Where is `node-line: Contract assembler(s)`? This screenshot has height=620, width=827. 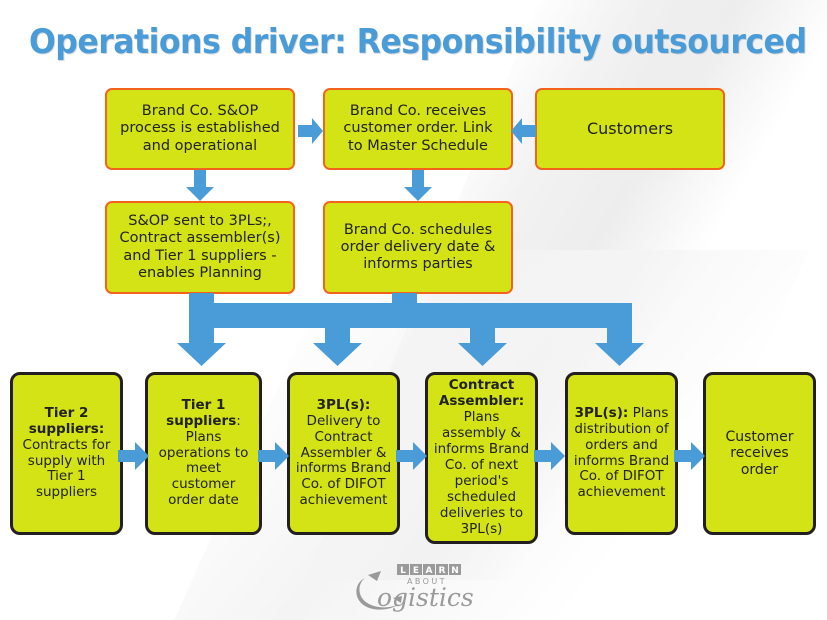 node-line: Contract assembler(s) is located at coordinates (200, 238).